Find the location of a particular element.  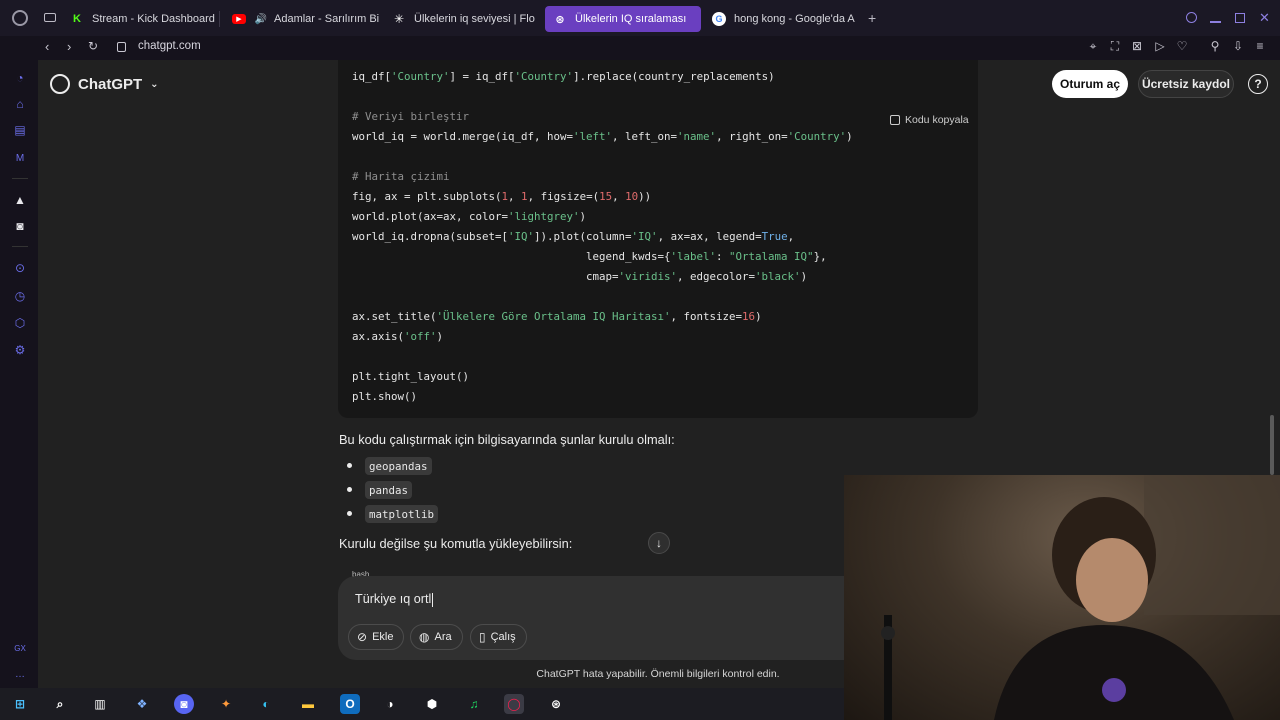

obs-icon: ⬢ is located at coordinates (432, 704).